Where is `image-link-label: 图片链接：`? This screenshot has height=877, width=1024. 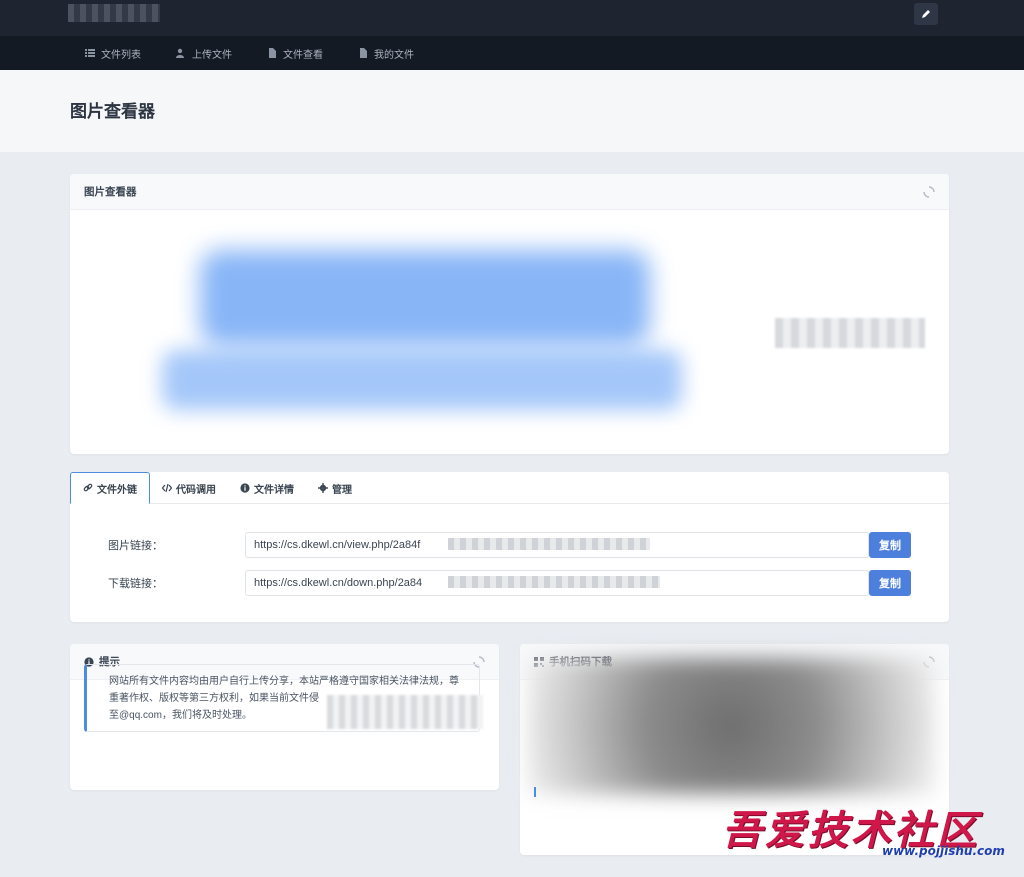 image-link-label: 图片链接： is located at coordinates (135, 546).